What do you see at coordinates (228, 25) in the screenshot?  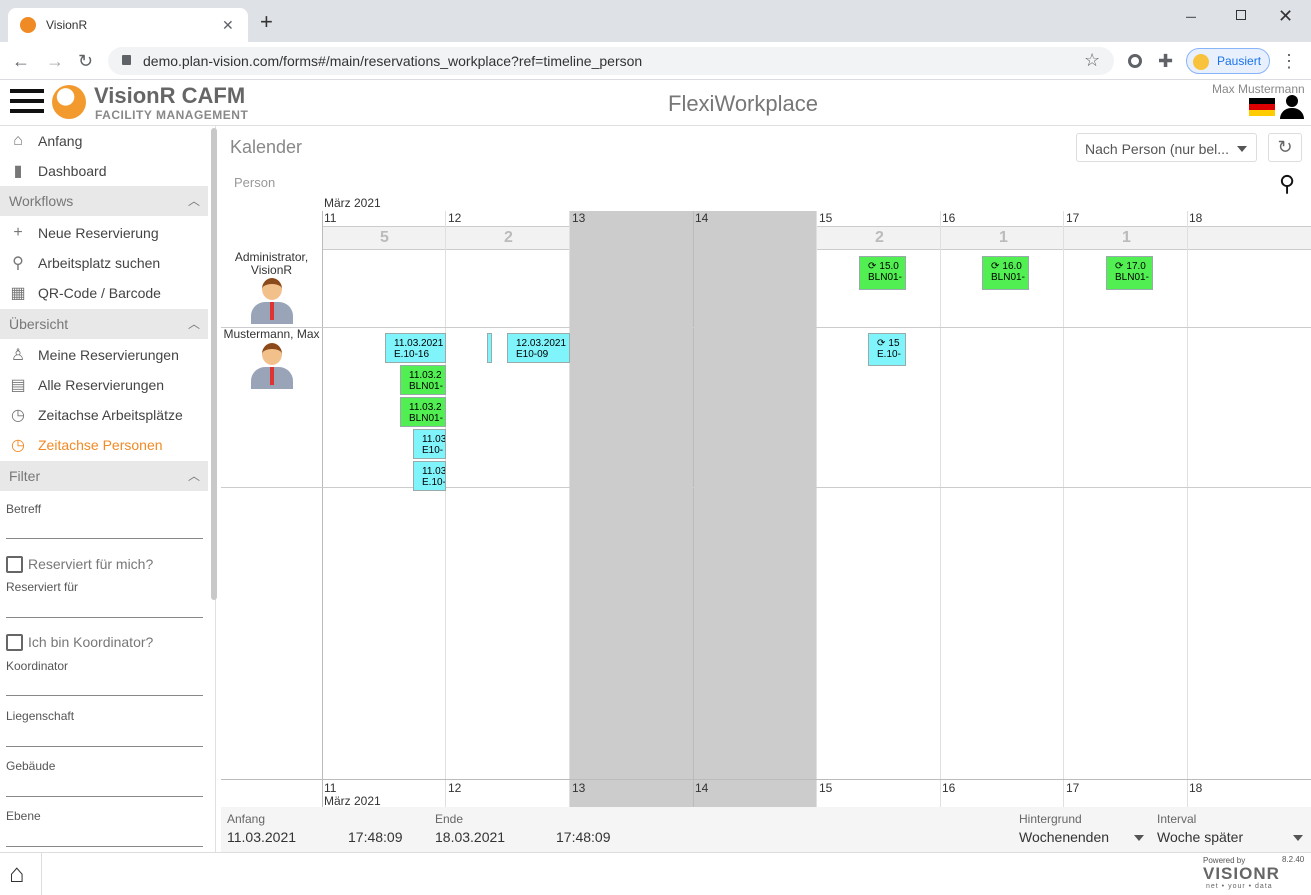 I see `close-tab-icon: ✕` at bounding box center [228, 25].